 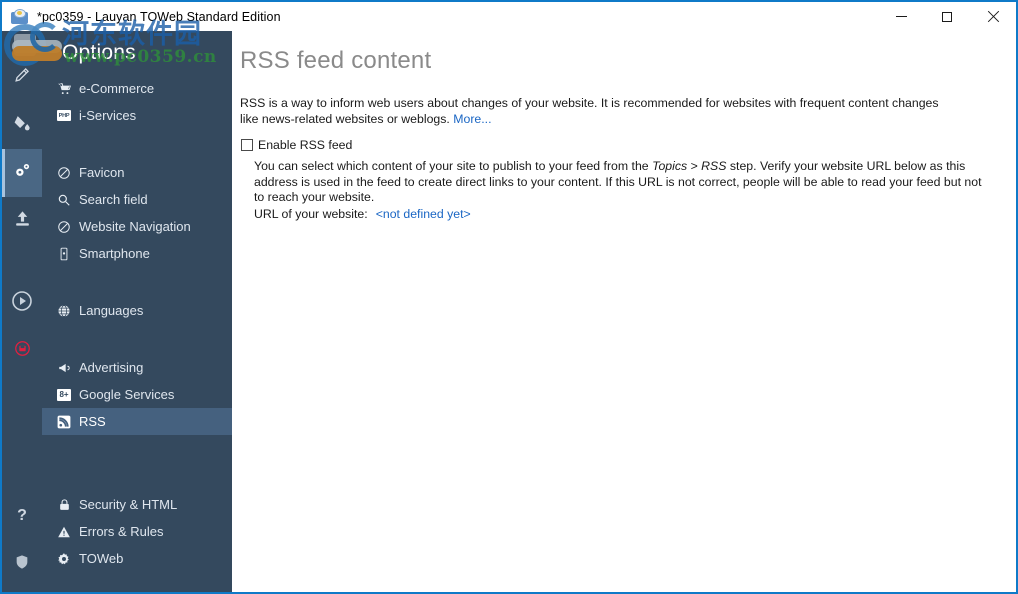 I want to click on window-title: *pc0359 - Lauyan TOWeb Standard Edition, so click(x=159, y=16).